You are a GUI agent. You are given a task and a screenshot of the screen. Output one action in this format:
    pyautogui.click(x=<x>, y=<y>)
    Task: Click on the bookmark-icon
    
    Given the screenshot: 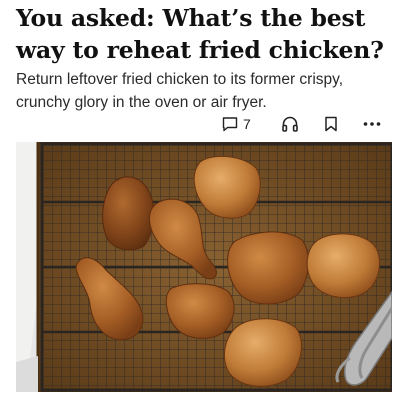 What is the action you would take?
    pyautogui.click(x=331, y=124)
    